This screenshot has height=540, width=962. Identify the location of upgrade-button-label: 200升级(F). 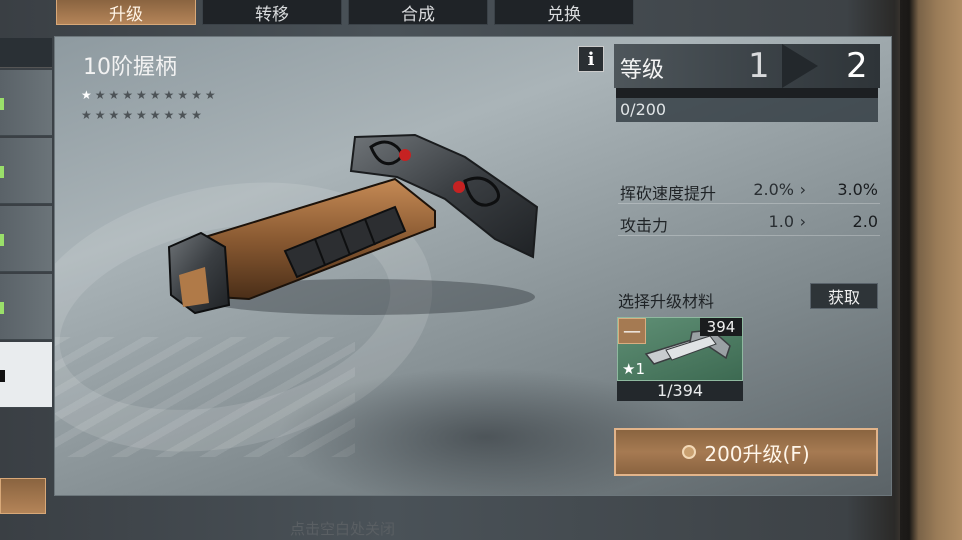
(757, 453).